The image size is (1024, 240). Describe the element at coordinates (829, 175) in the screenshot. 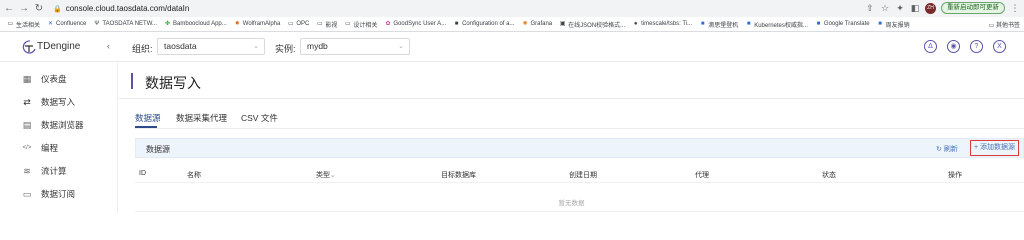

I see `column-header: 状态` at that location.